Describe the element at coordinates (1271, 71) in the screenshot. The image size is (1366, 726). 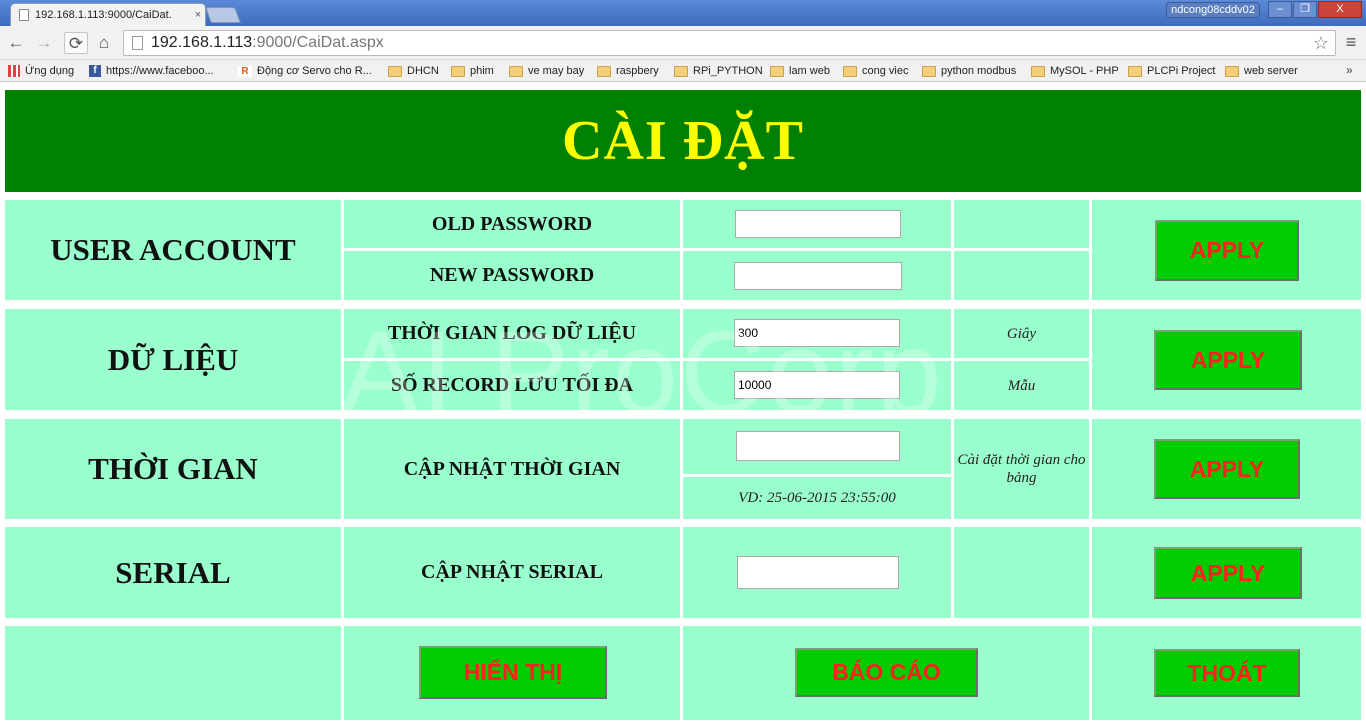
I see `bookmark-label: web server` at that location.